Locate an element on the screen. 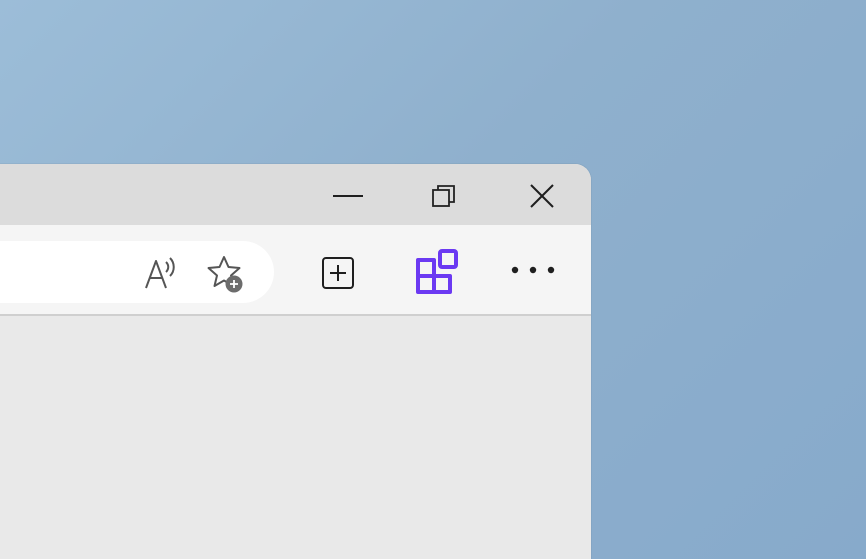 This screenshot has width=866, height=559. extensions-button is located at coordinates (438, 273).